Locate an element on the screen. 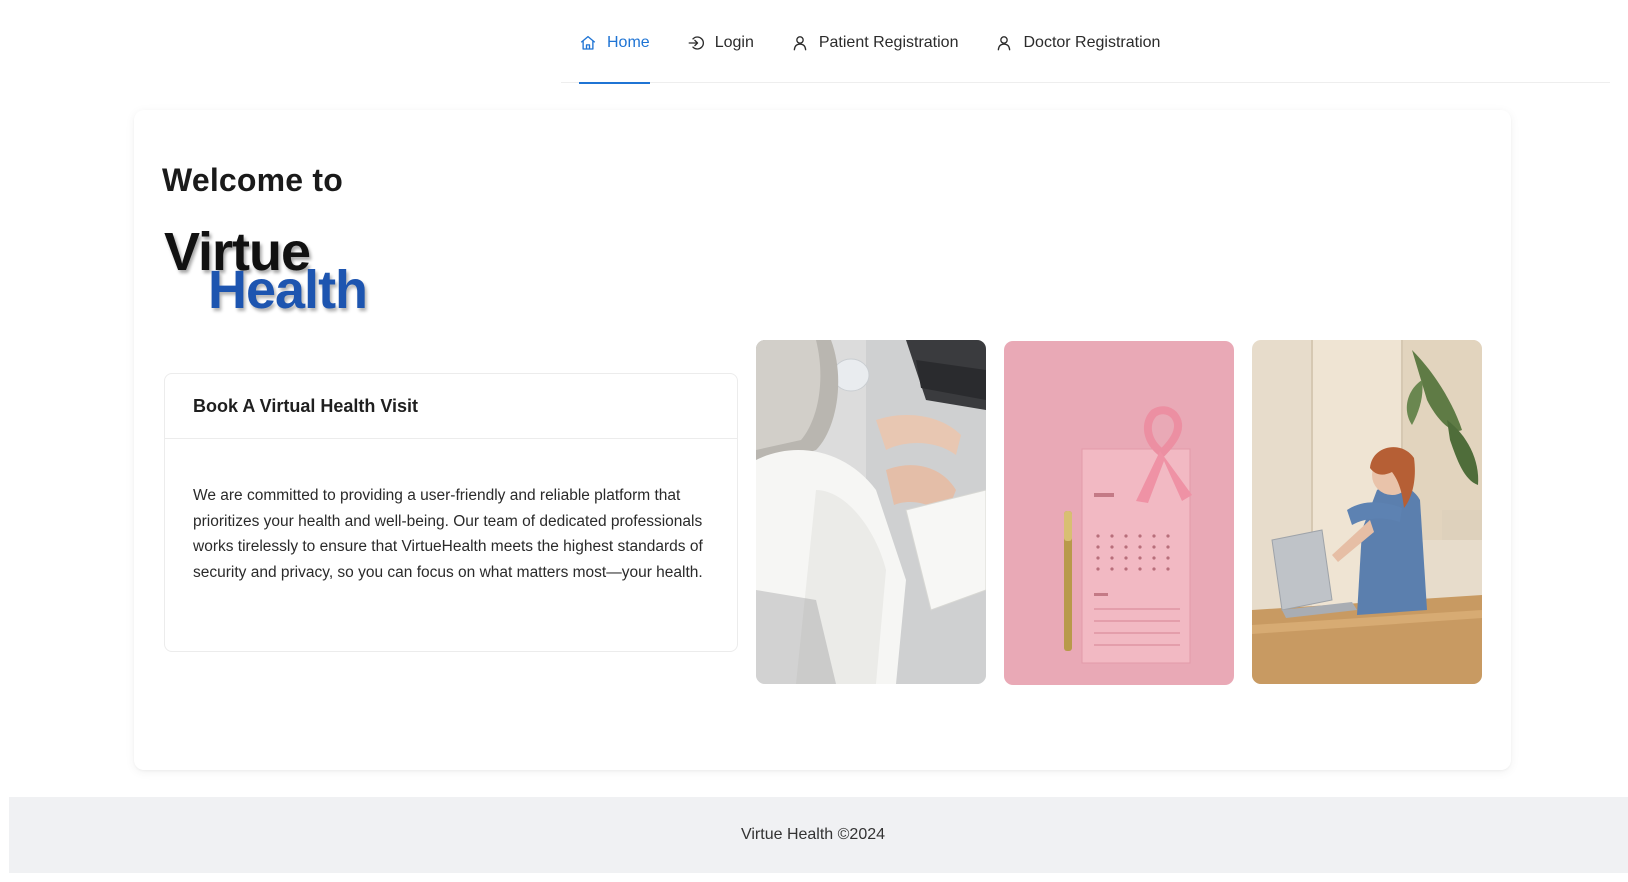 The width and height of the screenshot is (1628, 882). welcome-heading: Welcome to is located at coordinates (252, 180).